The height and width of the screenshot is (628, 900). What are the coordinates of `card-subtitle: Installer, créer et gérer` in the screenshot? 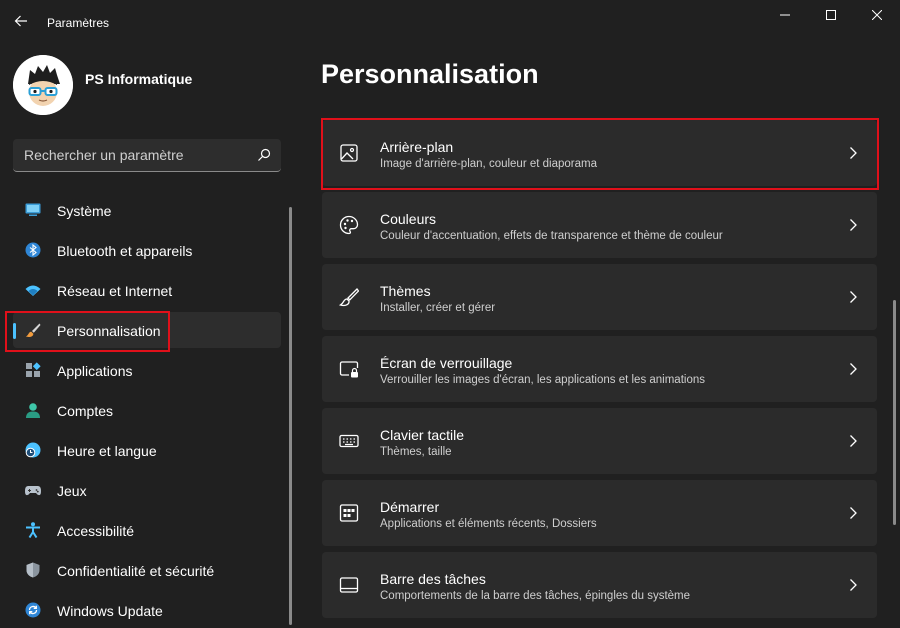 It's located at (438, 308).